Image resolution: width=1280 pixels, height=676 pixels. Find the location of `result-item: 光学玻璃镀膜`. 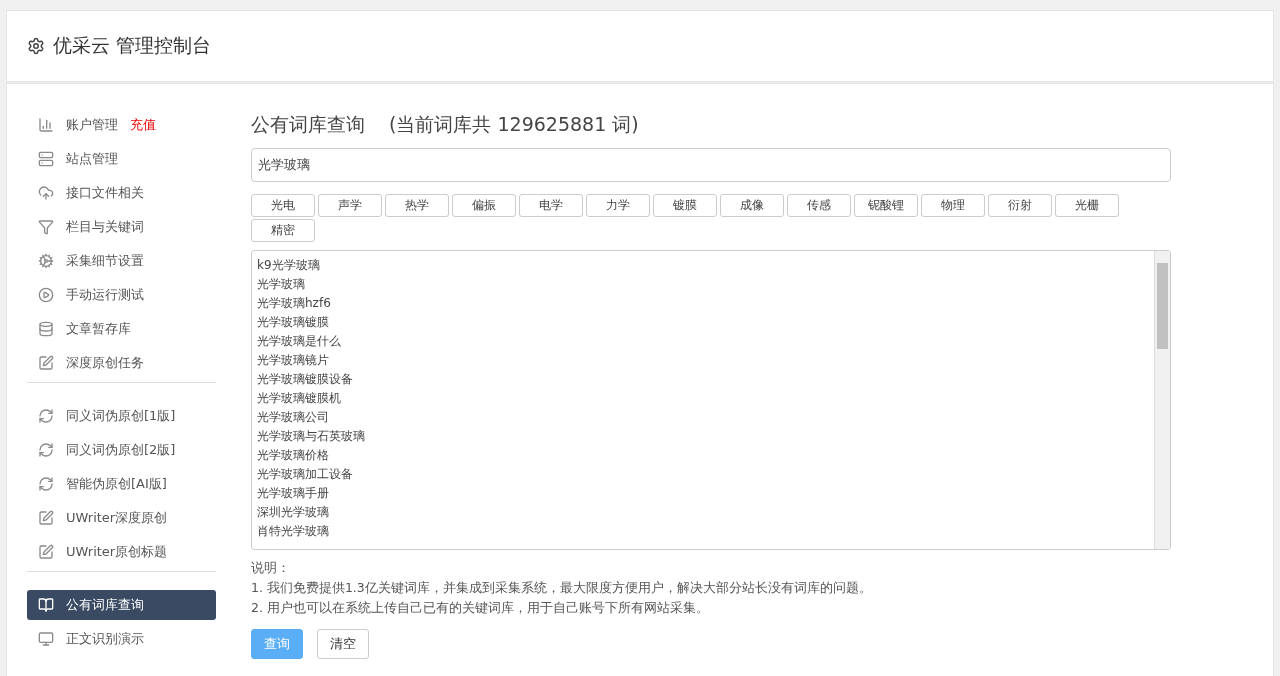

result-item: 光学玻璃镀膜 is located at coordinates (703, 322).